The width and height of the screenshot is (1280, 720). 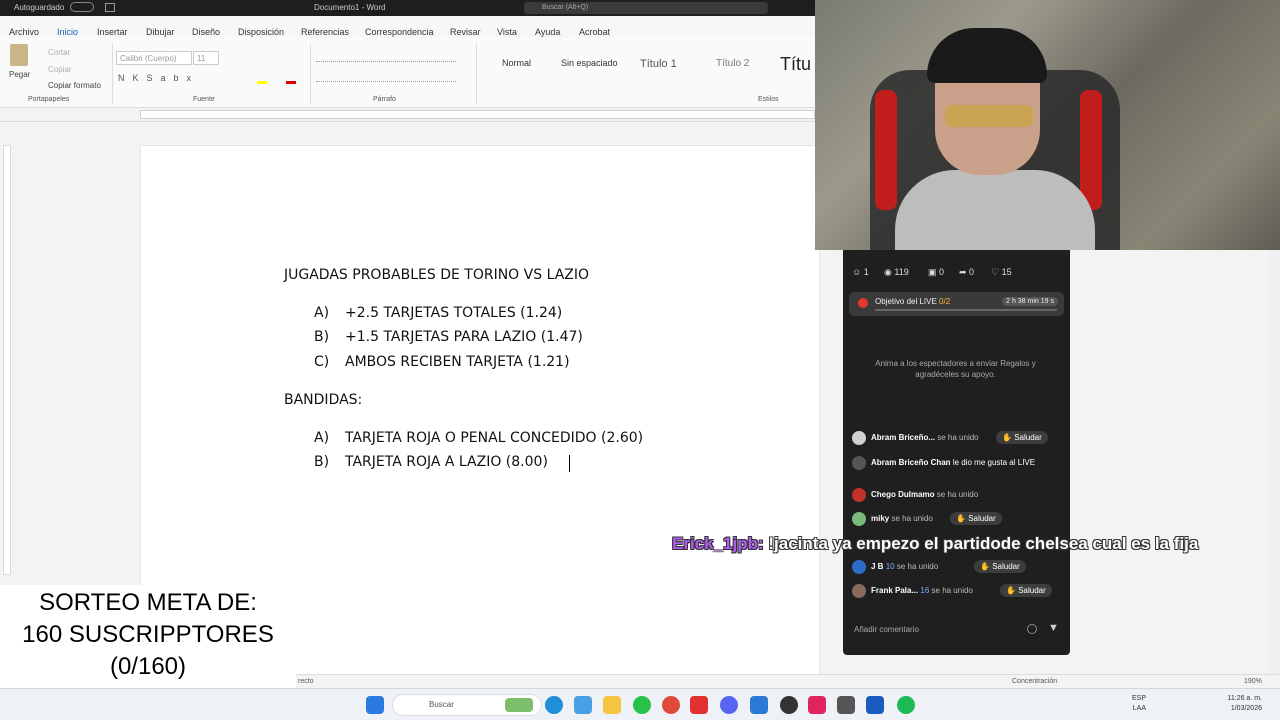 What do you see at coordinates (261, 32) in the screenshot?
I see `tab-disposicion: Disposición` at bounding box center [261, 32].